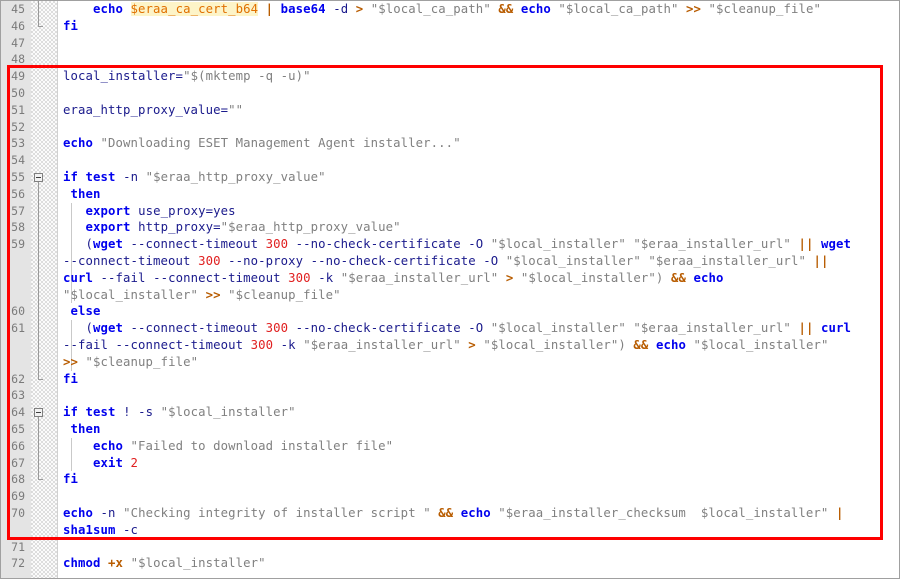 This screenshot has height=579, width=900. What do you see at coordinates (236, 109) in the screenshot?
I see `token-str: ""` at bounding box center [236, 109].